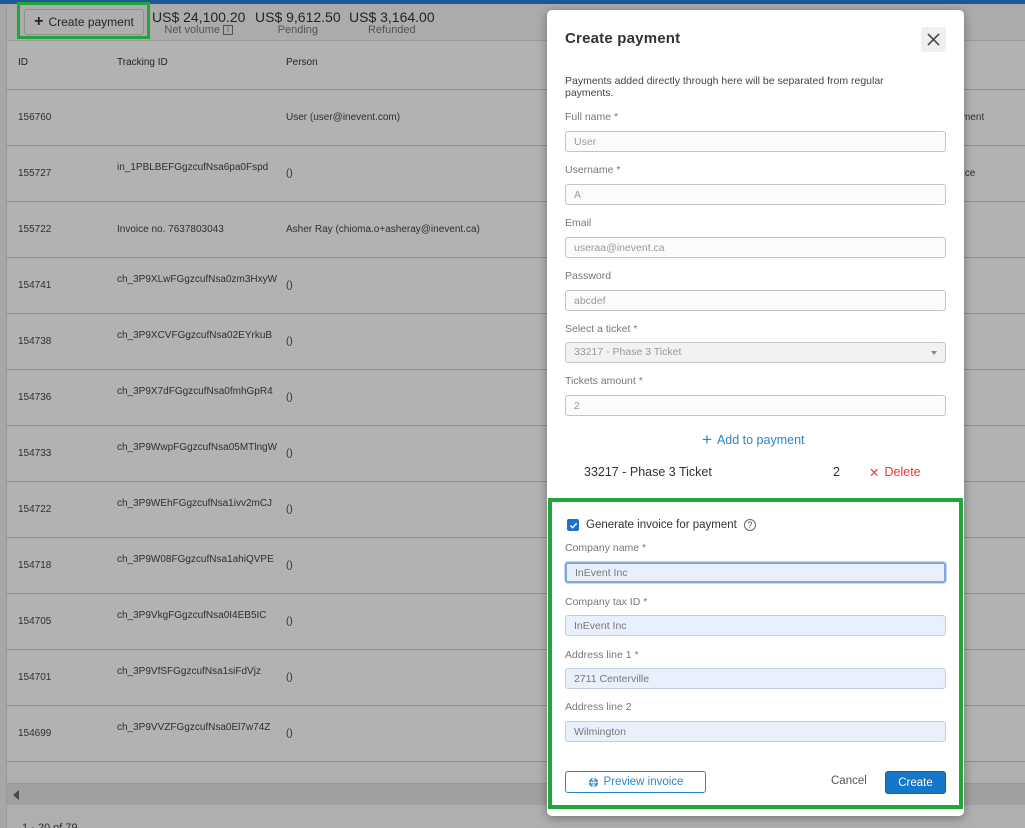 This screenshot has height=828, width=1025. What do you see at coordinates (755, 405) in the screenshot?
I see `tickets-amount-input` at bounding box center [755, 405].